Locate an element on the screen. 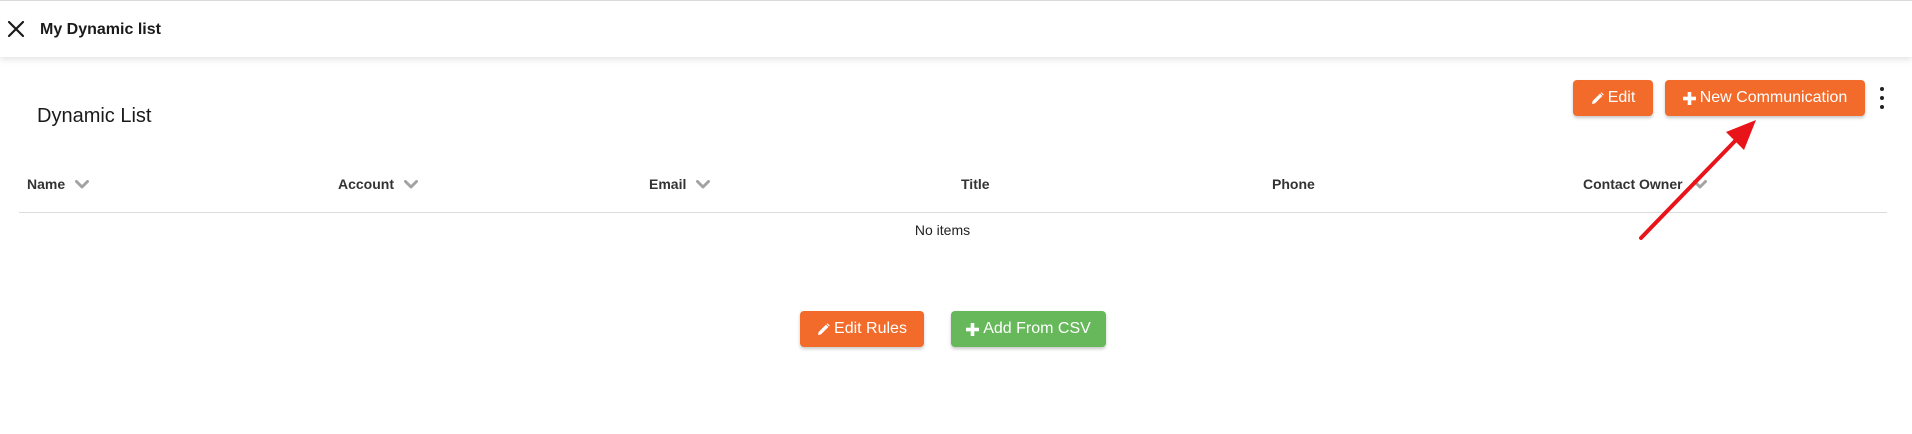 The width and height of the screenshot is (1912, 434). column-header-email: Email is located at coordinates (680, 184).